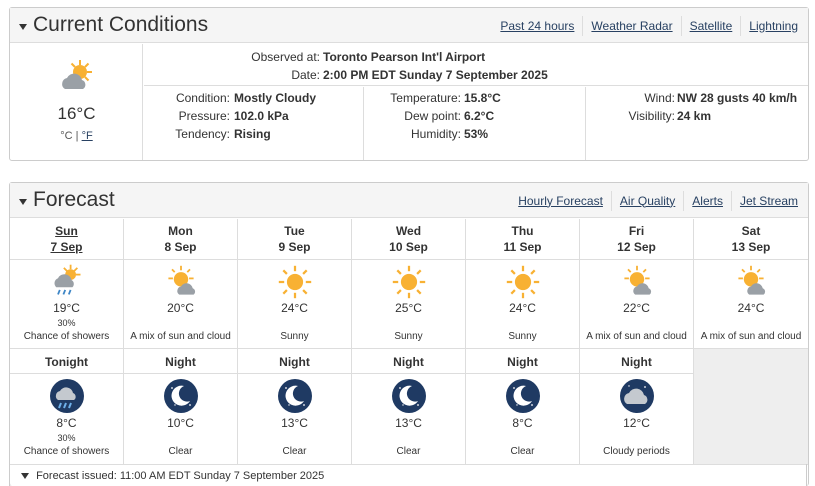 The width and height of the screenshot is (815, 486). Describe the element at coordinates (694, 116) in the screenshot. I see `visibility-value: 24 km` at that location.